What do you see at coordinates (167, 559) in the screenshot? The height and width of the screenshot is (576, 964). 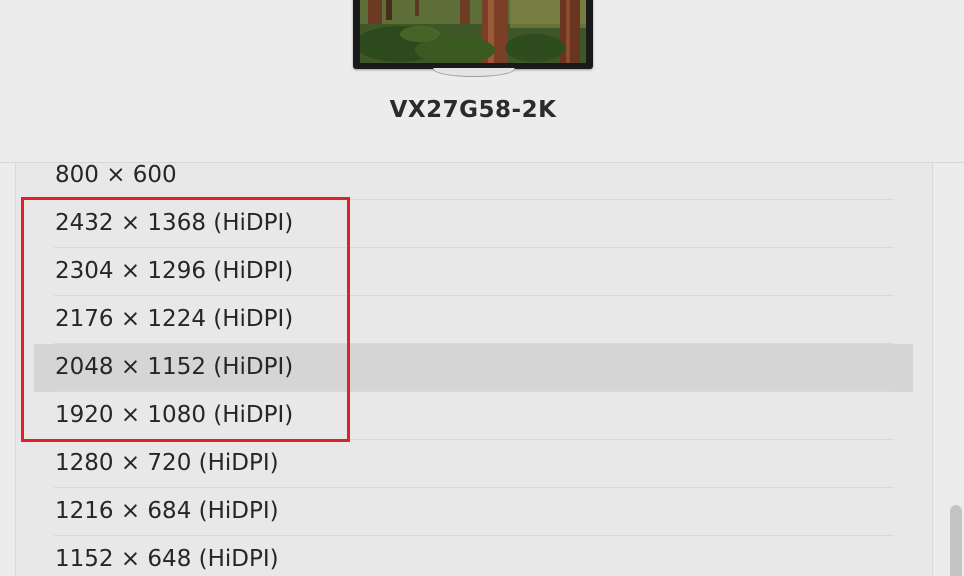 I see `resolution-label: 1152 × 648 (HiDPI)` at bounding box center [167, 559].